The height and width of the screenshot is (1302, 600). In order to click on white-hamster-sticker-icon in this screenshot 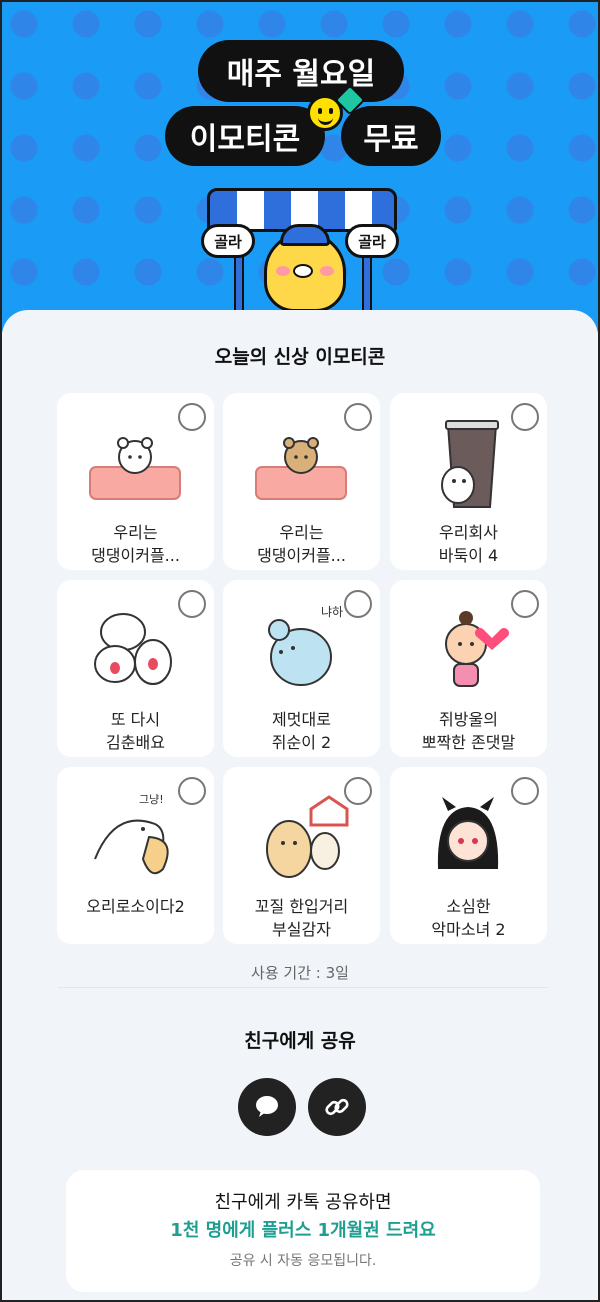, I will do `click(135, 468)`.